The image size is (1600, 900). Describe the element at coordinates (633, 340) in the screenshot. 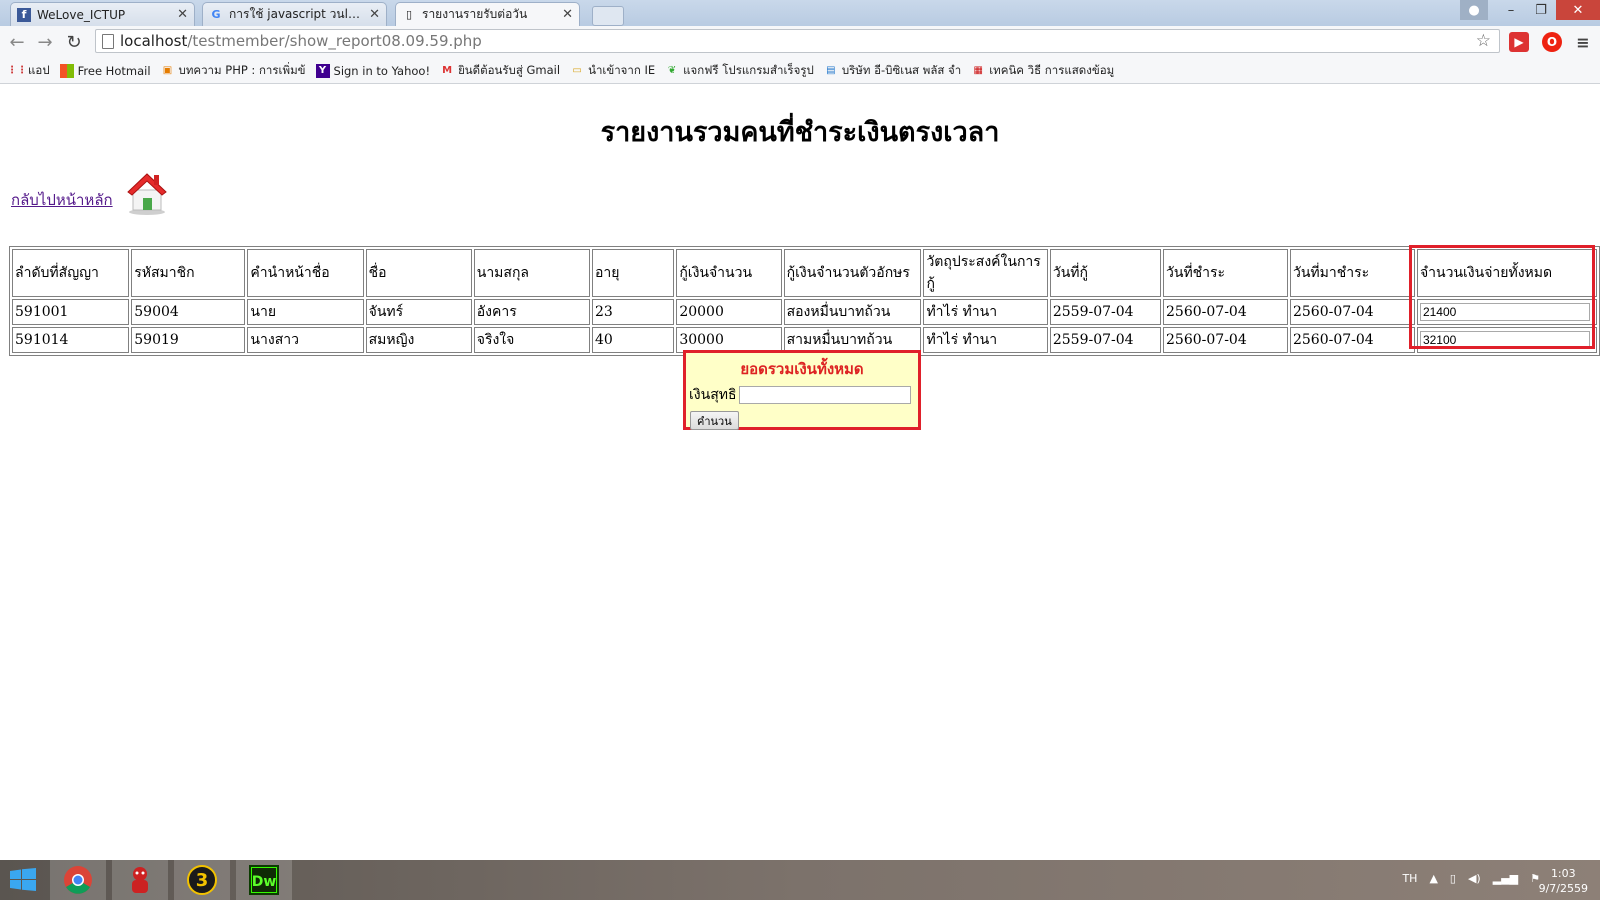

I see `table-cell: 40` at that location.